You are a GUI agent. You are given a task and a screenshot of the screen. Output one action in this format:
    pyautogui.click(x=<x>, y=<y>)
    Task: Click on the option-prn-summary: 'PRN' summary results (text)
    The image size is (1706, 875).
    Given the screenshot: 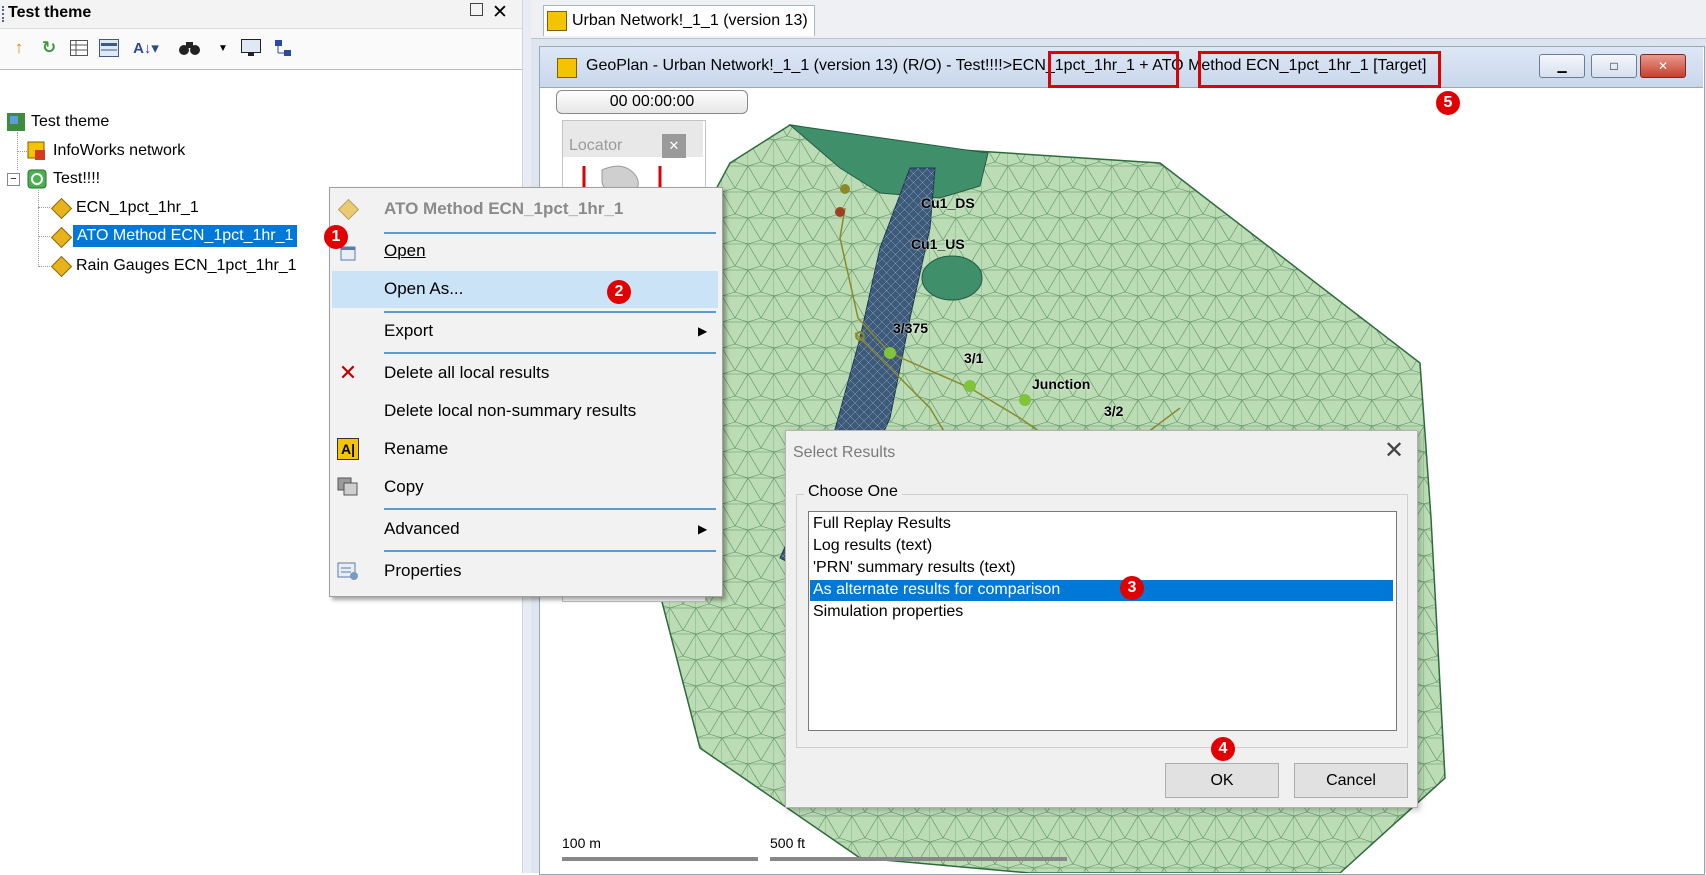 What is the action you would take?
    pyautogui.click(x=914, y=568)
    